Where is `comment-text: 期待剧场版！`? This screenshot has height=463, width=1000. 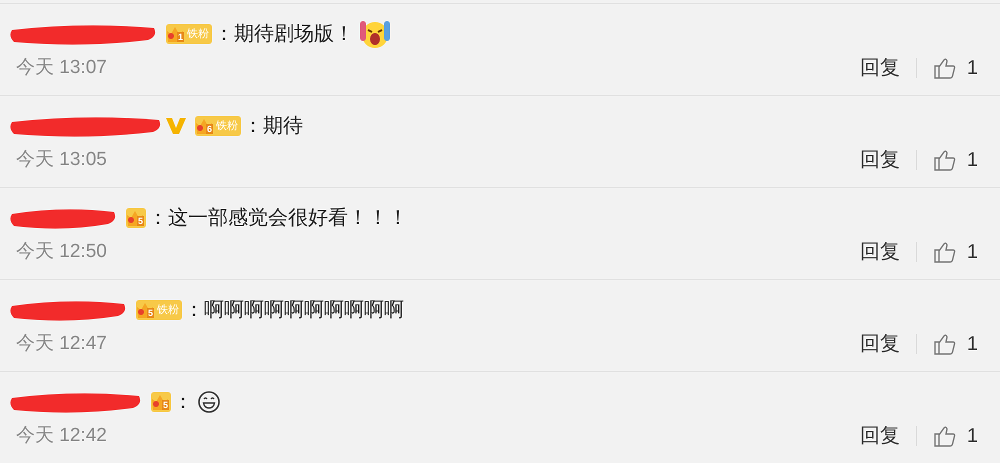
comment-text: 期待剧场版！ is located at coordinates (294, 34).